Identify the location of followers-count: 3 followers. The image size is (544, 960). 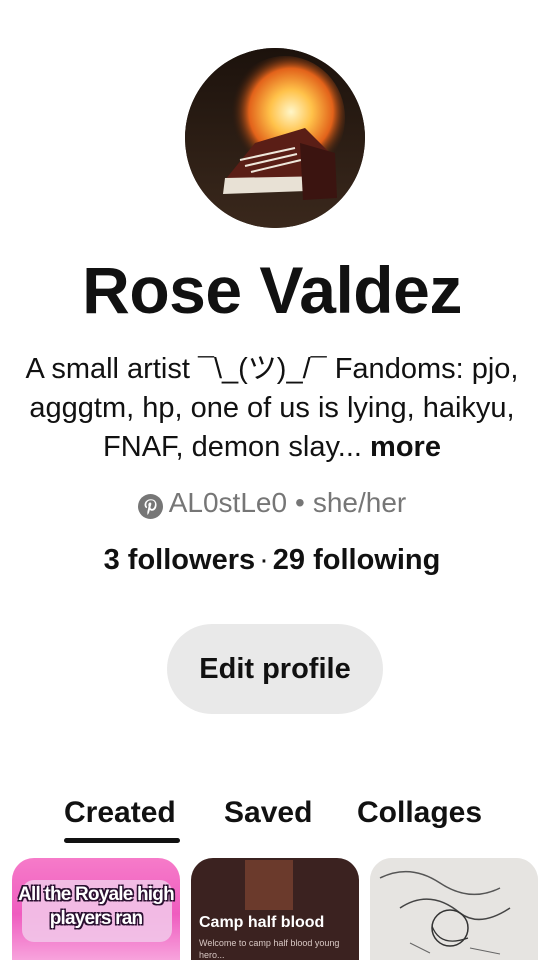
(180, 560).